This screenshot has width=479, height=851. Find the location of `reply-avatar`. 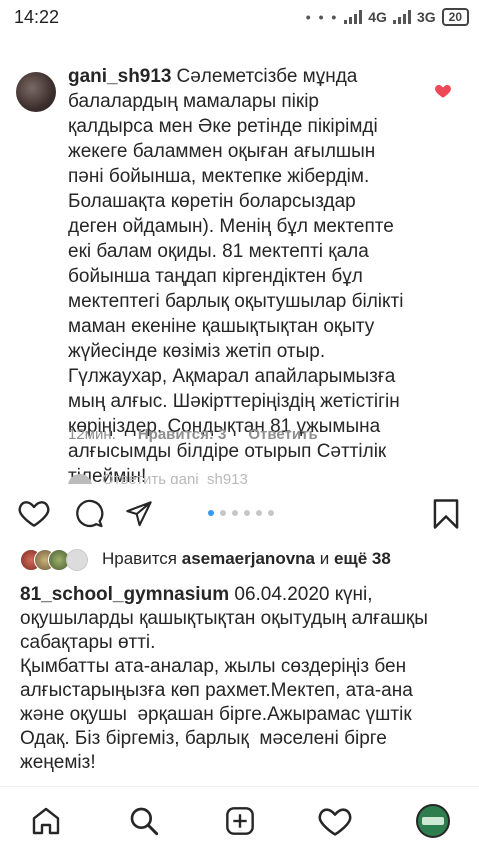

reply-avatar is located at coordinates (80, 479).